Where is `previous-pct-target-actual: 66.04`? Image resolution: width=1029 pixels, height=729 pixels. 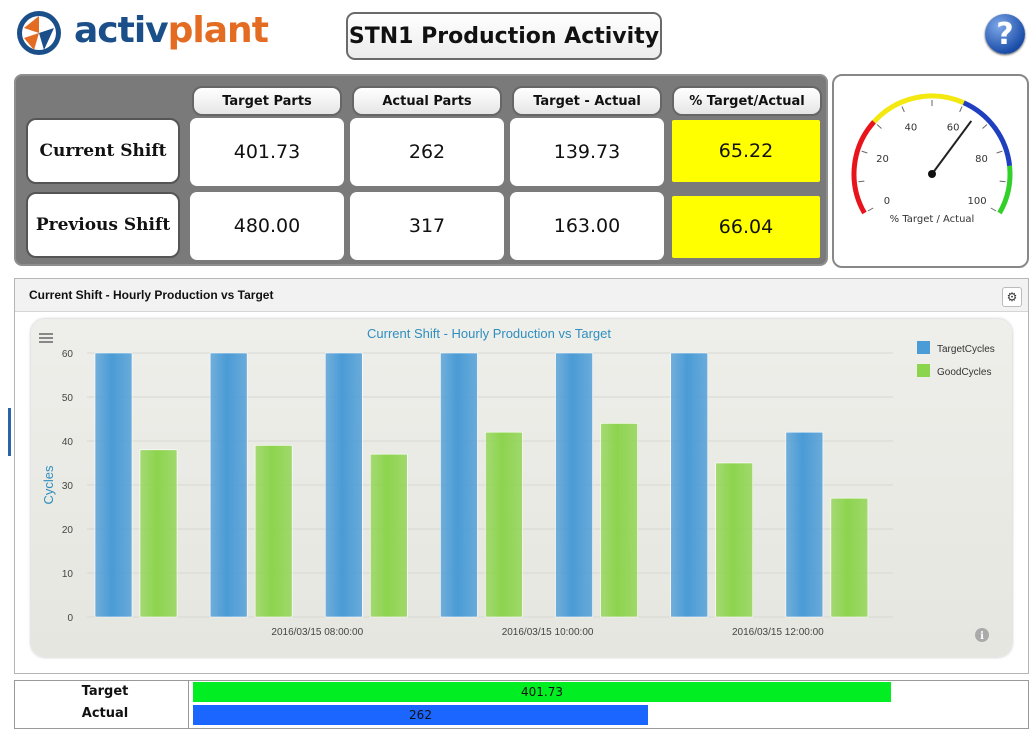 previous-pct-target-actual: 66.04 is located at coordinates (746, 227).